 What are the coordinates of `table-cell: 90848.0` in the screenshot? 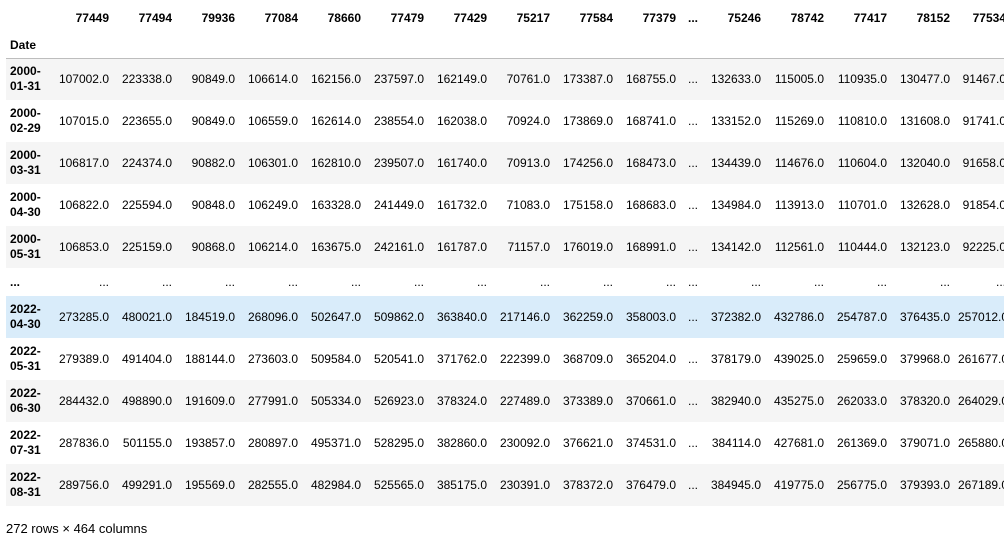 It's located at (213, 205).